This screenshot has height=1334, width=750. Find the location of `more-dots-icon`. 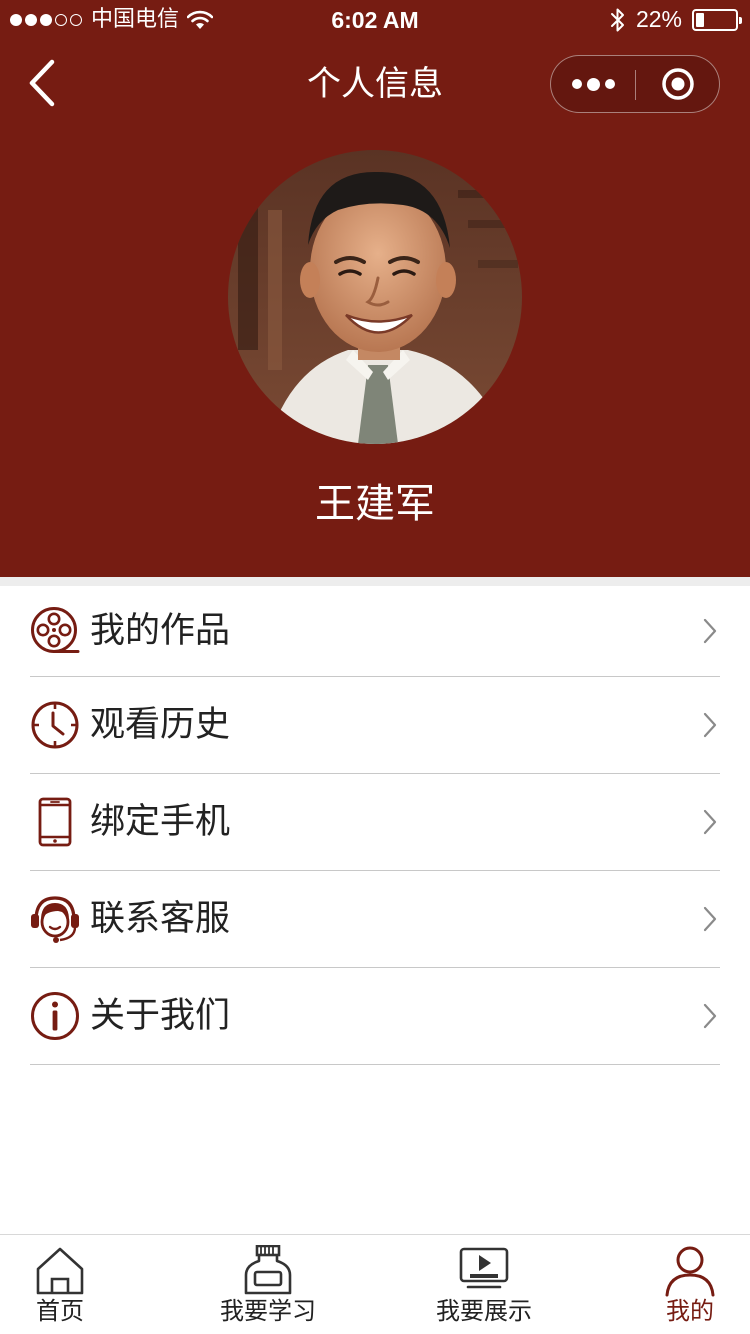

more-dots-icon is located at coordinates (576, 84).